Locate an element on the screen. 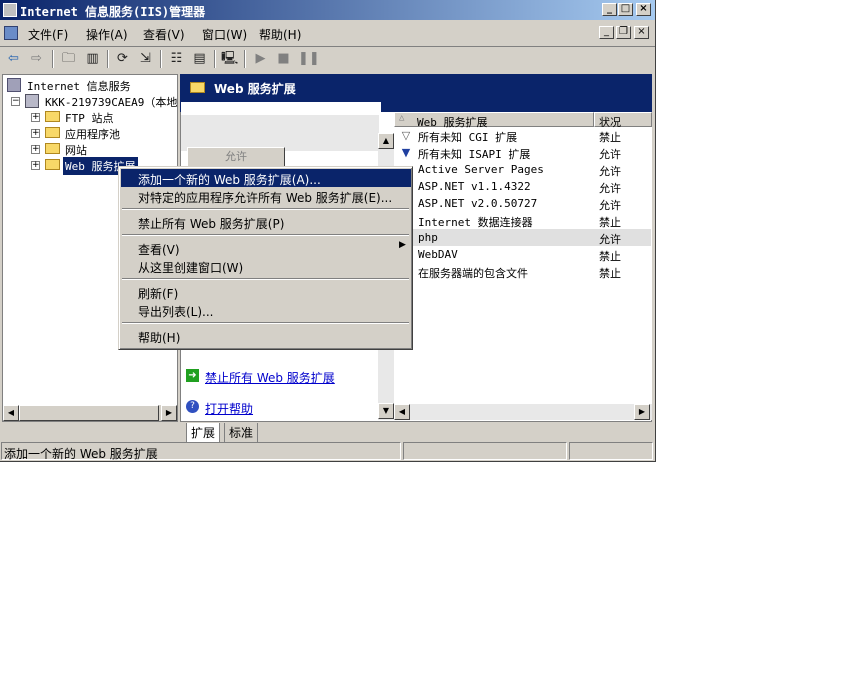  tree-item-websites: 网站 is located at coordinates (76, 150).